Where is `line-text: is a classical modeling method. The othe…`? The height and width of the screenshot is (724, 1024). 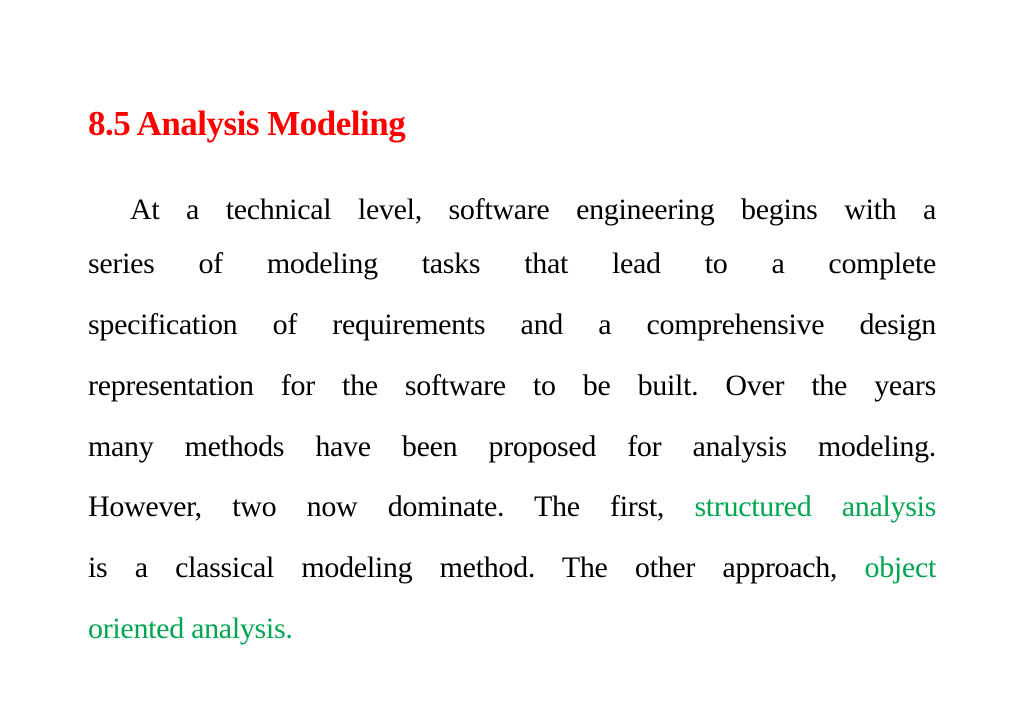 line-text: is a classical modeling method. The othe… is located at coordinates (463, 567).